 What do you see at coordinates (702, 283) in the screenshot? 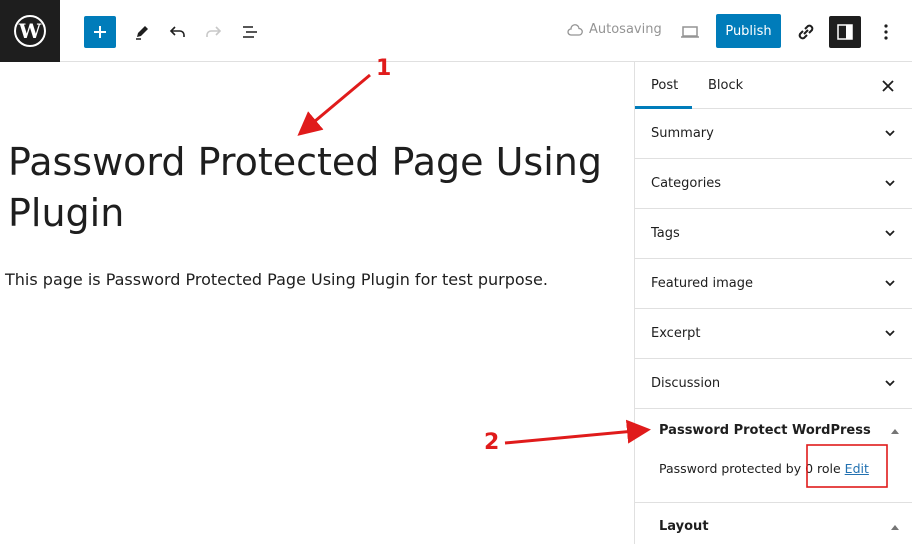
I see `panel-label: Featured image` at bounding box center [702, 283].